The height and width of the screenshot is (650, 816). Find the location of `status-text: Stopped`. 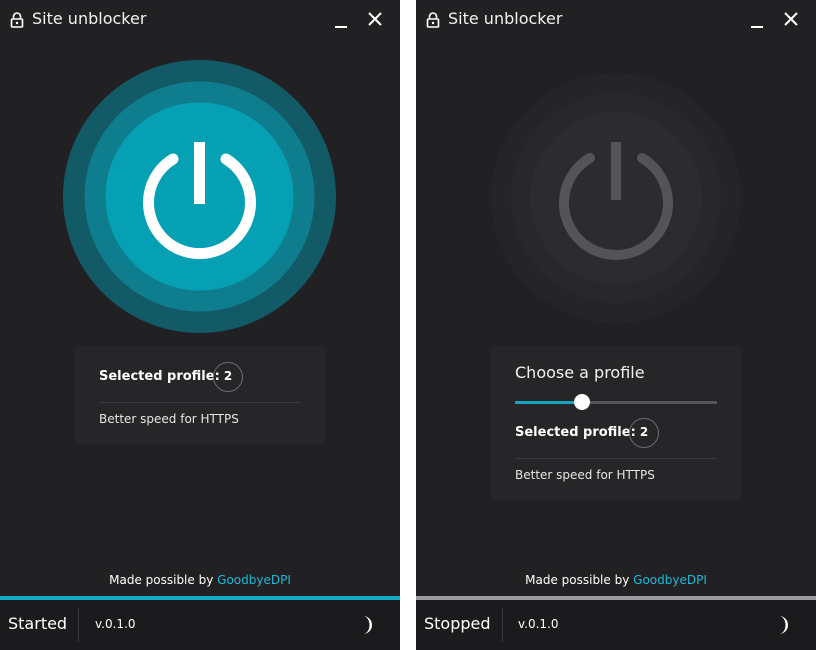

status-text: Stopped is located at coordinates (457, 623).